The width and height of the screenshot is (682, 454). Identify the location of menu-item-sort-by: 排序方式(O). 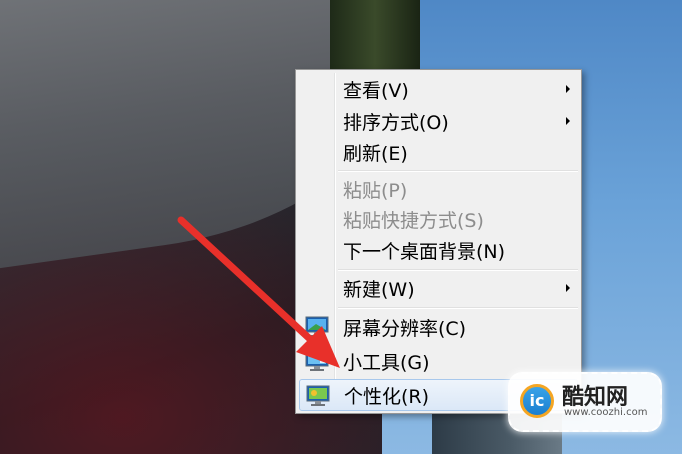
(438, 121).